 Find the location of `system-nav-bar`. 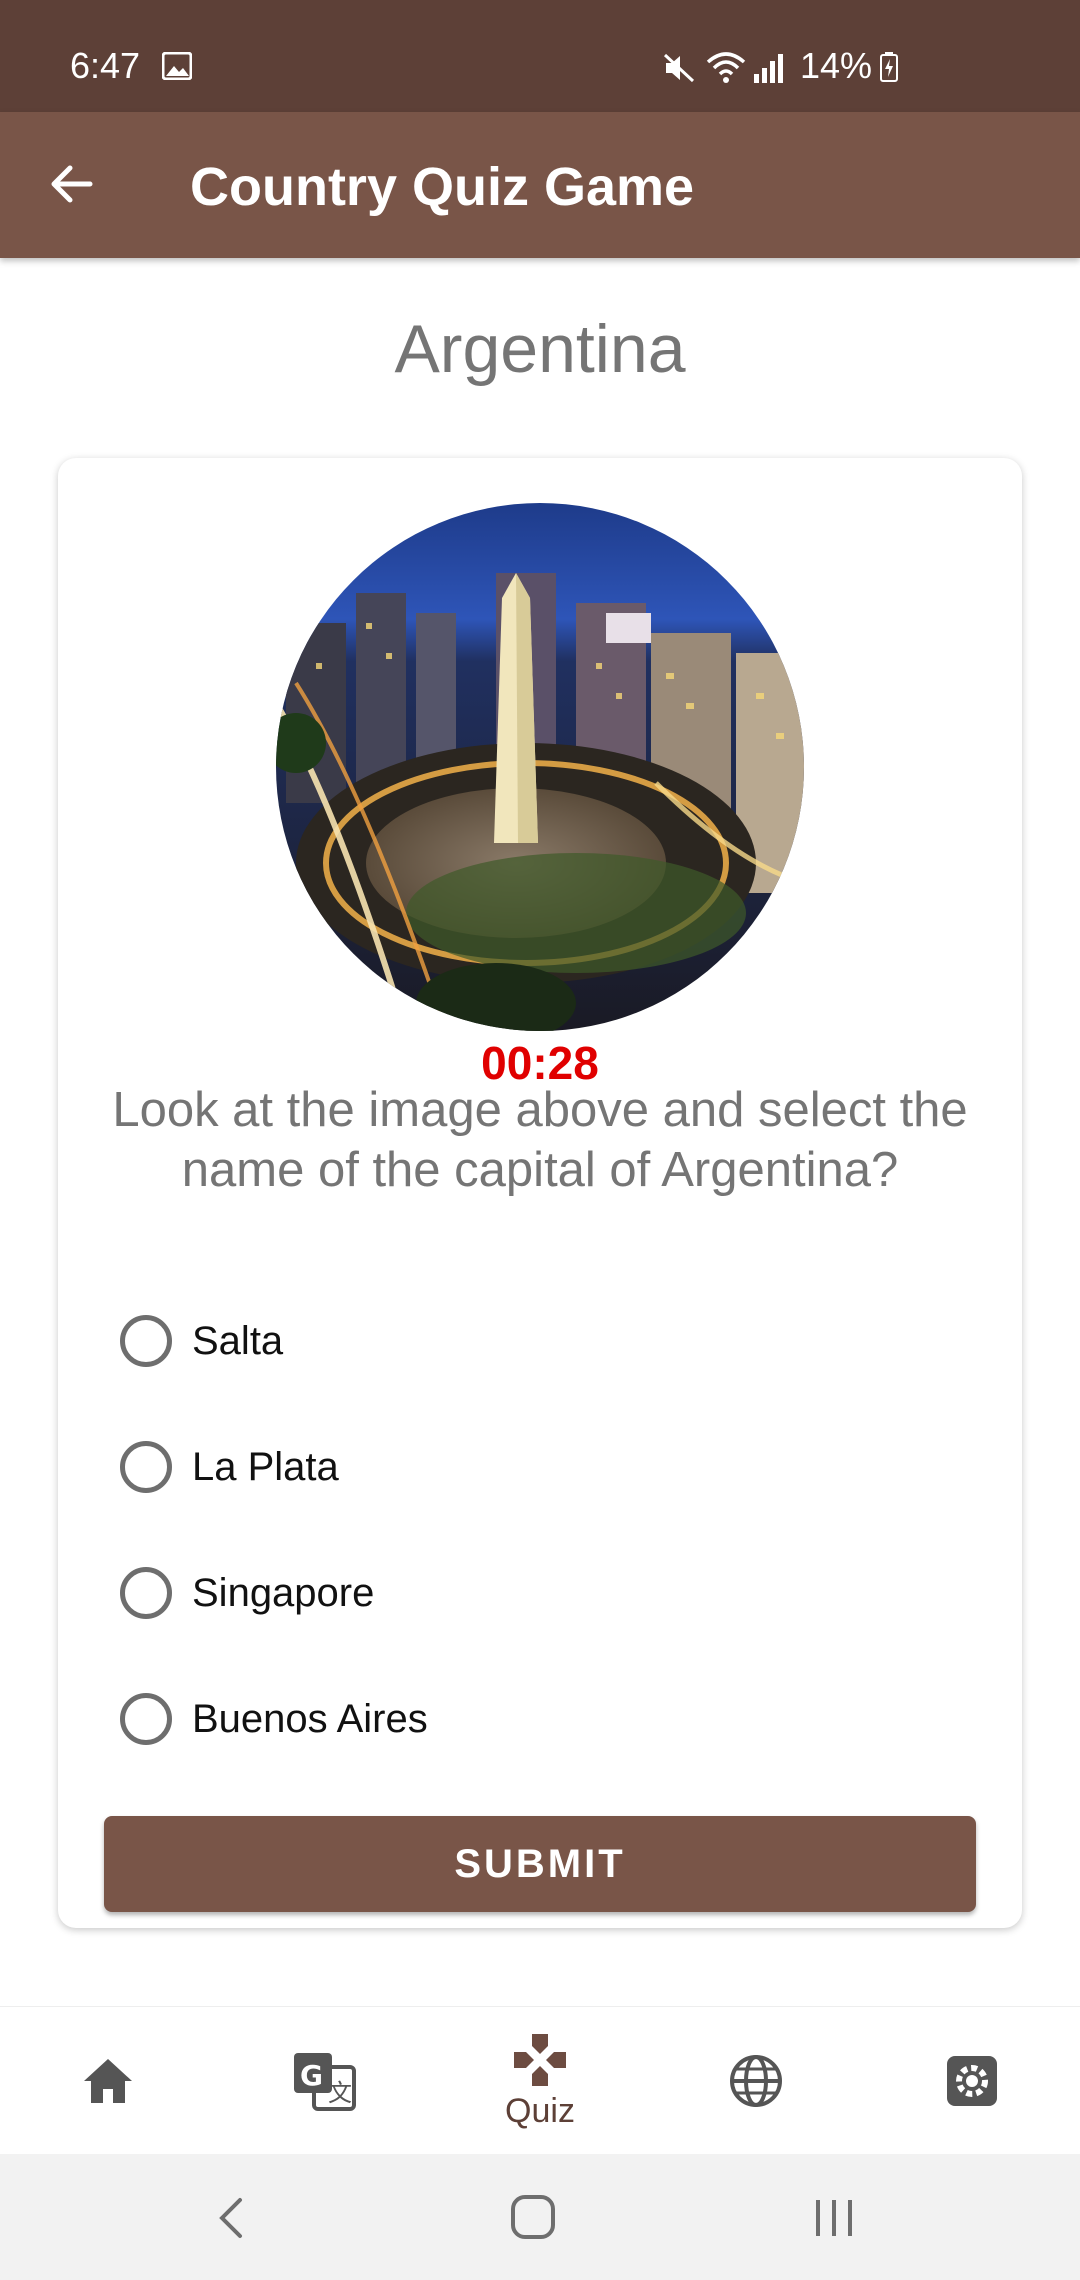

system-nav-bar is located at coordinates (540, 2217).